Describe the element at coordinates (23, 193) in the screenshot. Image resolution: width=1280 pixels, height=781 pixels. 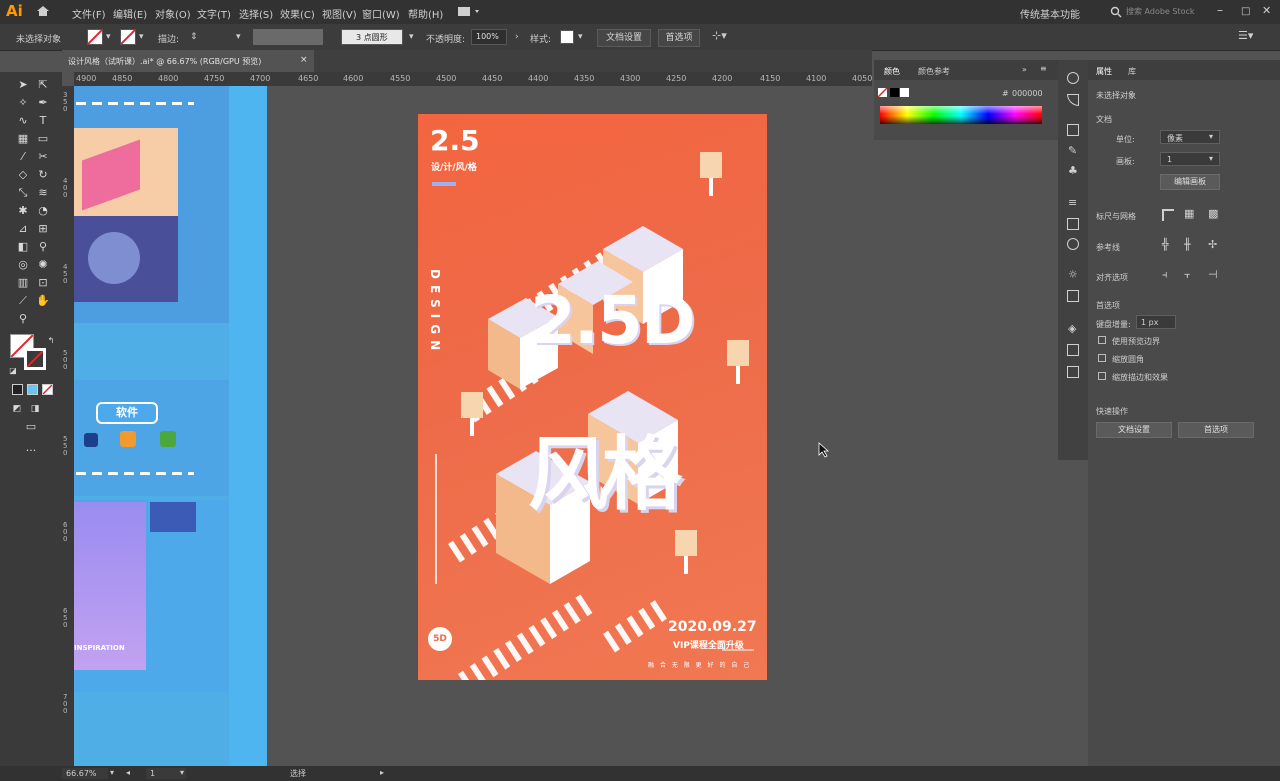
I see `scale-tool-icon: ⤡` at that location.